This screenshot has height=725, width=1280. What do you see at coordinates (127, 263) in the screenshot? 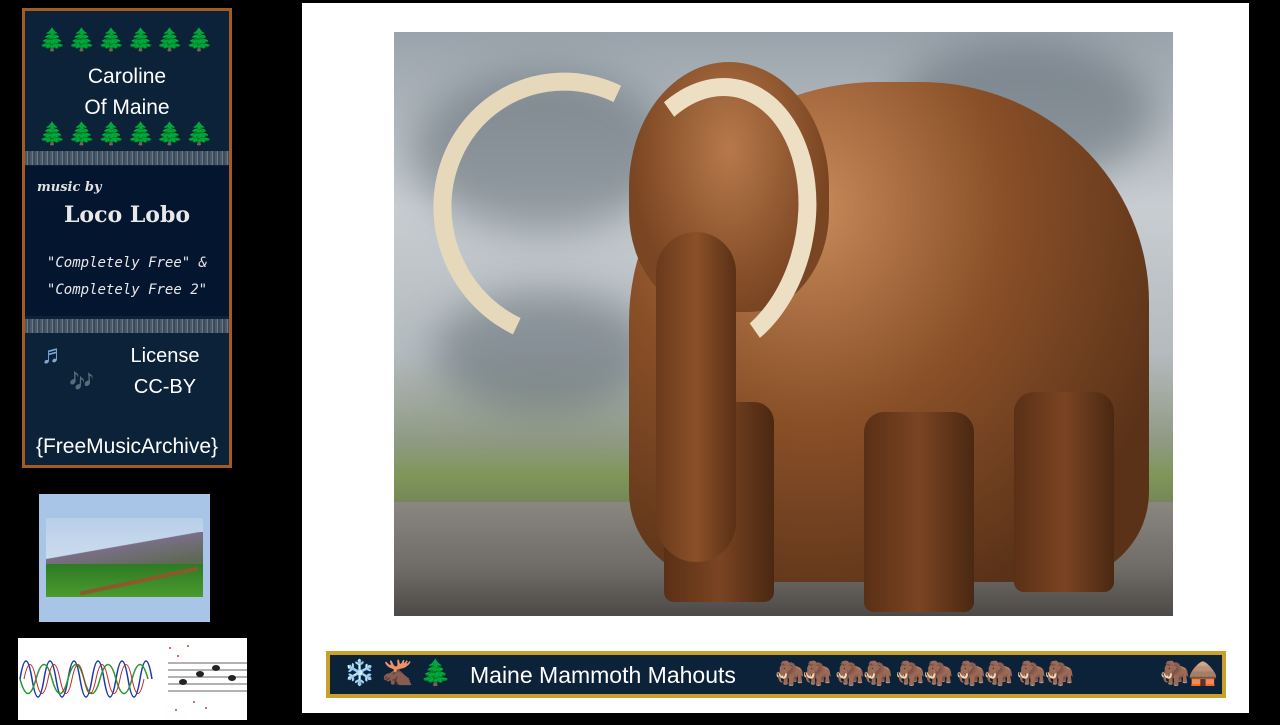
I see `album-line1: "Completely Free" &` at bounding box center [127, 263].